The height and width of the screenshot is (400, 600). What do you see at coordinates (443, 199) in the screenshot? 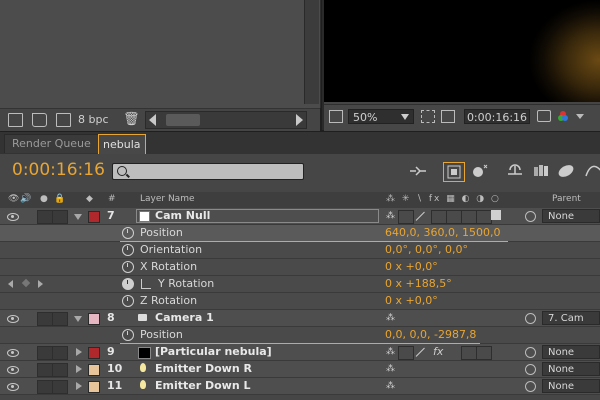
I see `switches-header-icons: ⁂ ✳ ∖ fx ▦ ◐ ◑ ○` at bounding box center [443, 199].